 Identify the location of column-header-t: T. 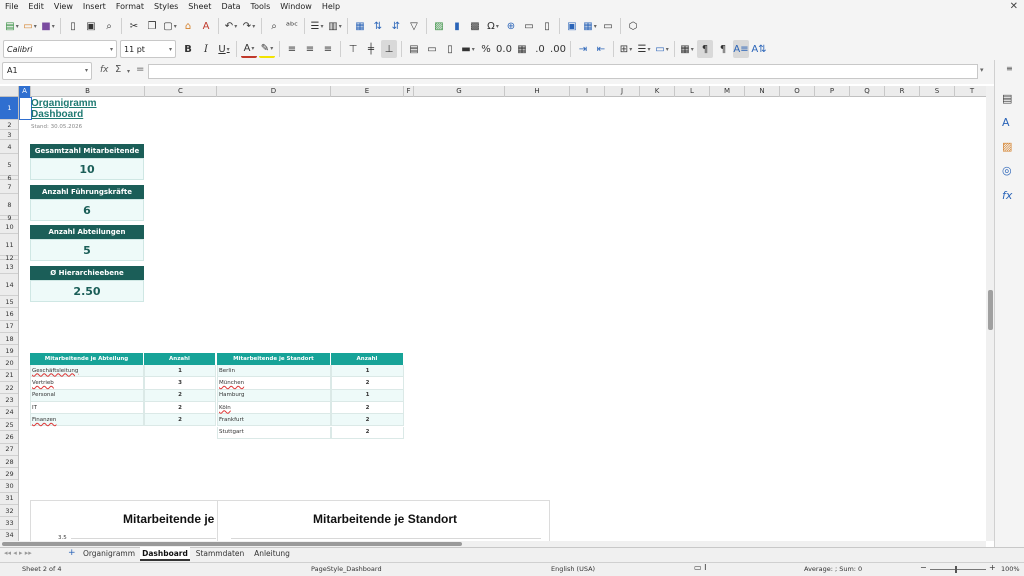
(972, 91).